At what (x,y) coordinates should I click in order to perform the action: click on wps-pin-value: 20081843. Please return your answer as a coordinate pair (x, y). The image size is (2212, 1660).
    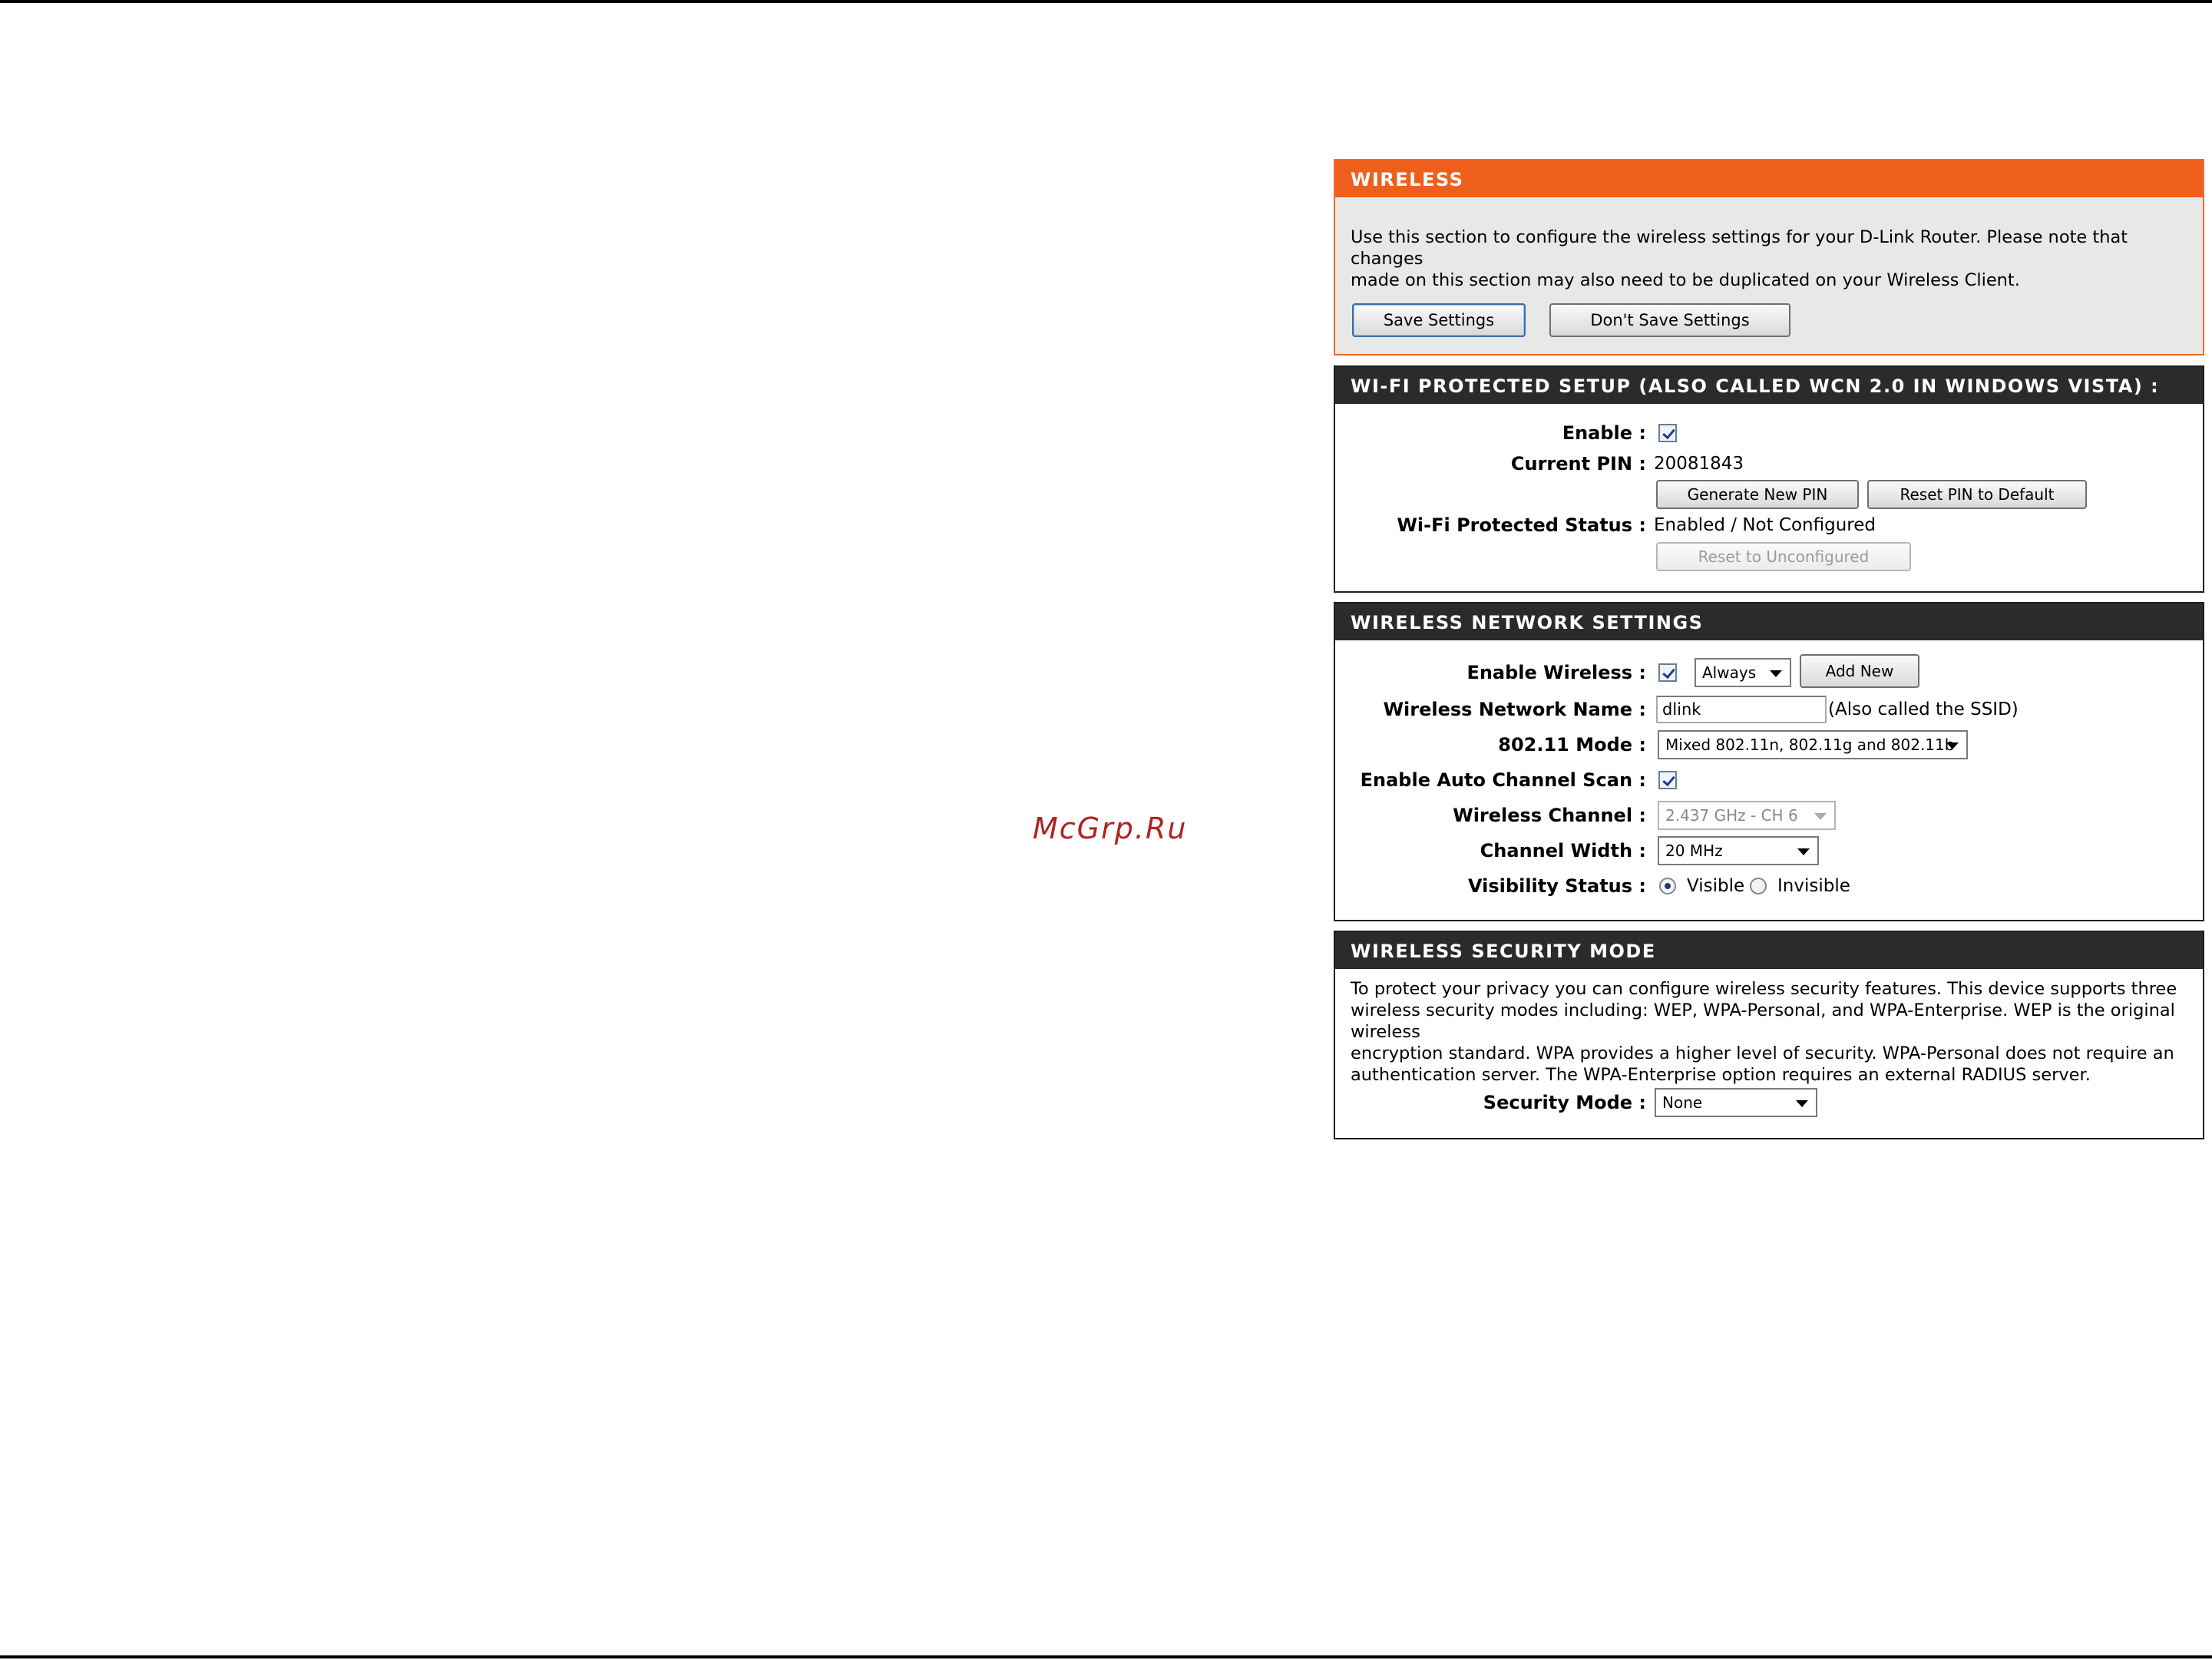
    Looking at the image, I should click on (1699, 464).